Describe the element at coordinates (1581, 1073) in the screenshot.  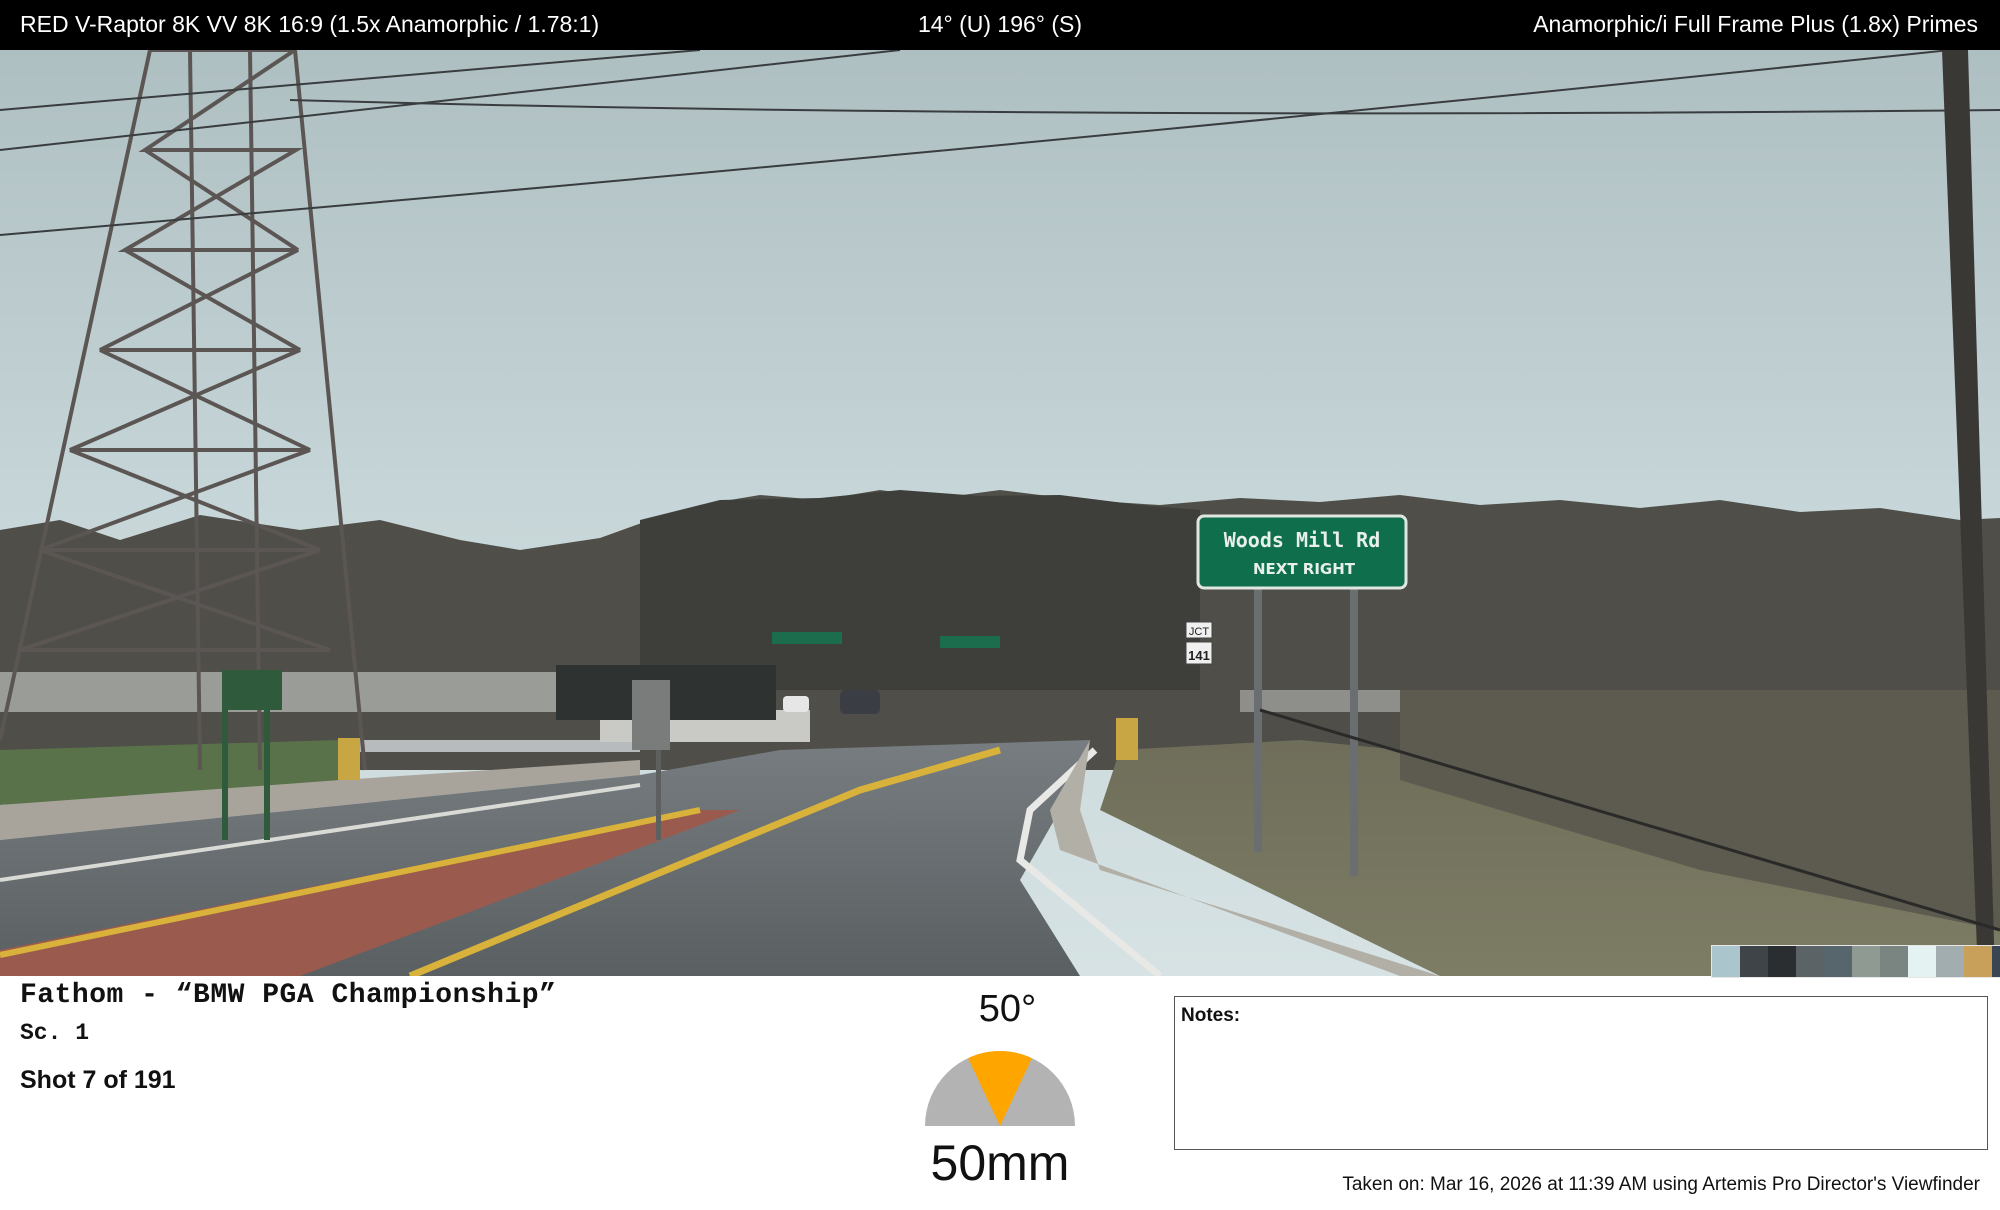
I see `notes-box: Notes:` at that location.